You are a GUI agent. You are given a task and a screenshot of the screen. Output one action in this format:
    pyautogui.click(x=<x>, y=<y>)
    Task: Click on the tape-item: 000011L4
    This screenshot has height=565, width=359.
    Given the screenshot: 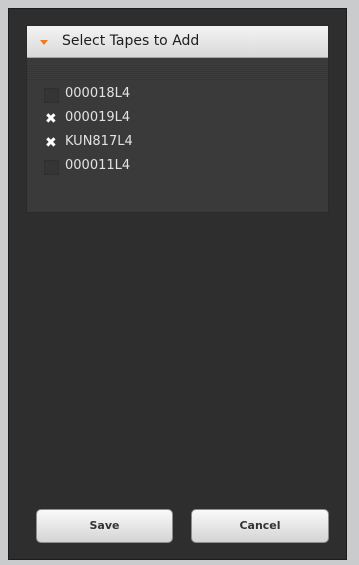 What is the action you would take?
    pyautogui.click(x=174, y=169)
    